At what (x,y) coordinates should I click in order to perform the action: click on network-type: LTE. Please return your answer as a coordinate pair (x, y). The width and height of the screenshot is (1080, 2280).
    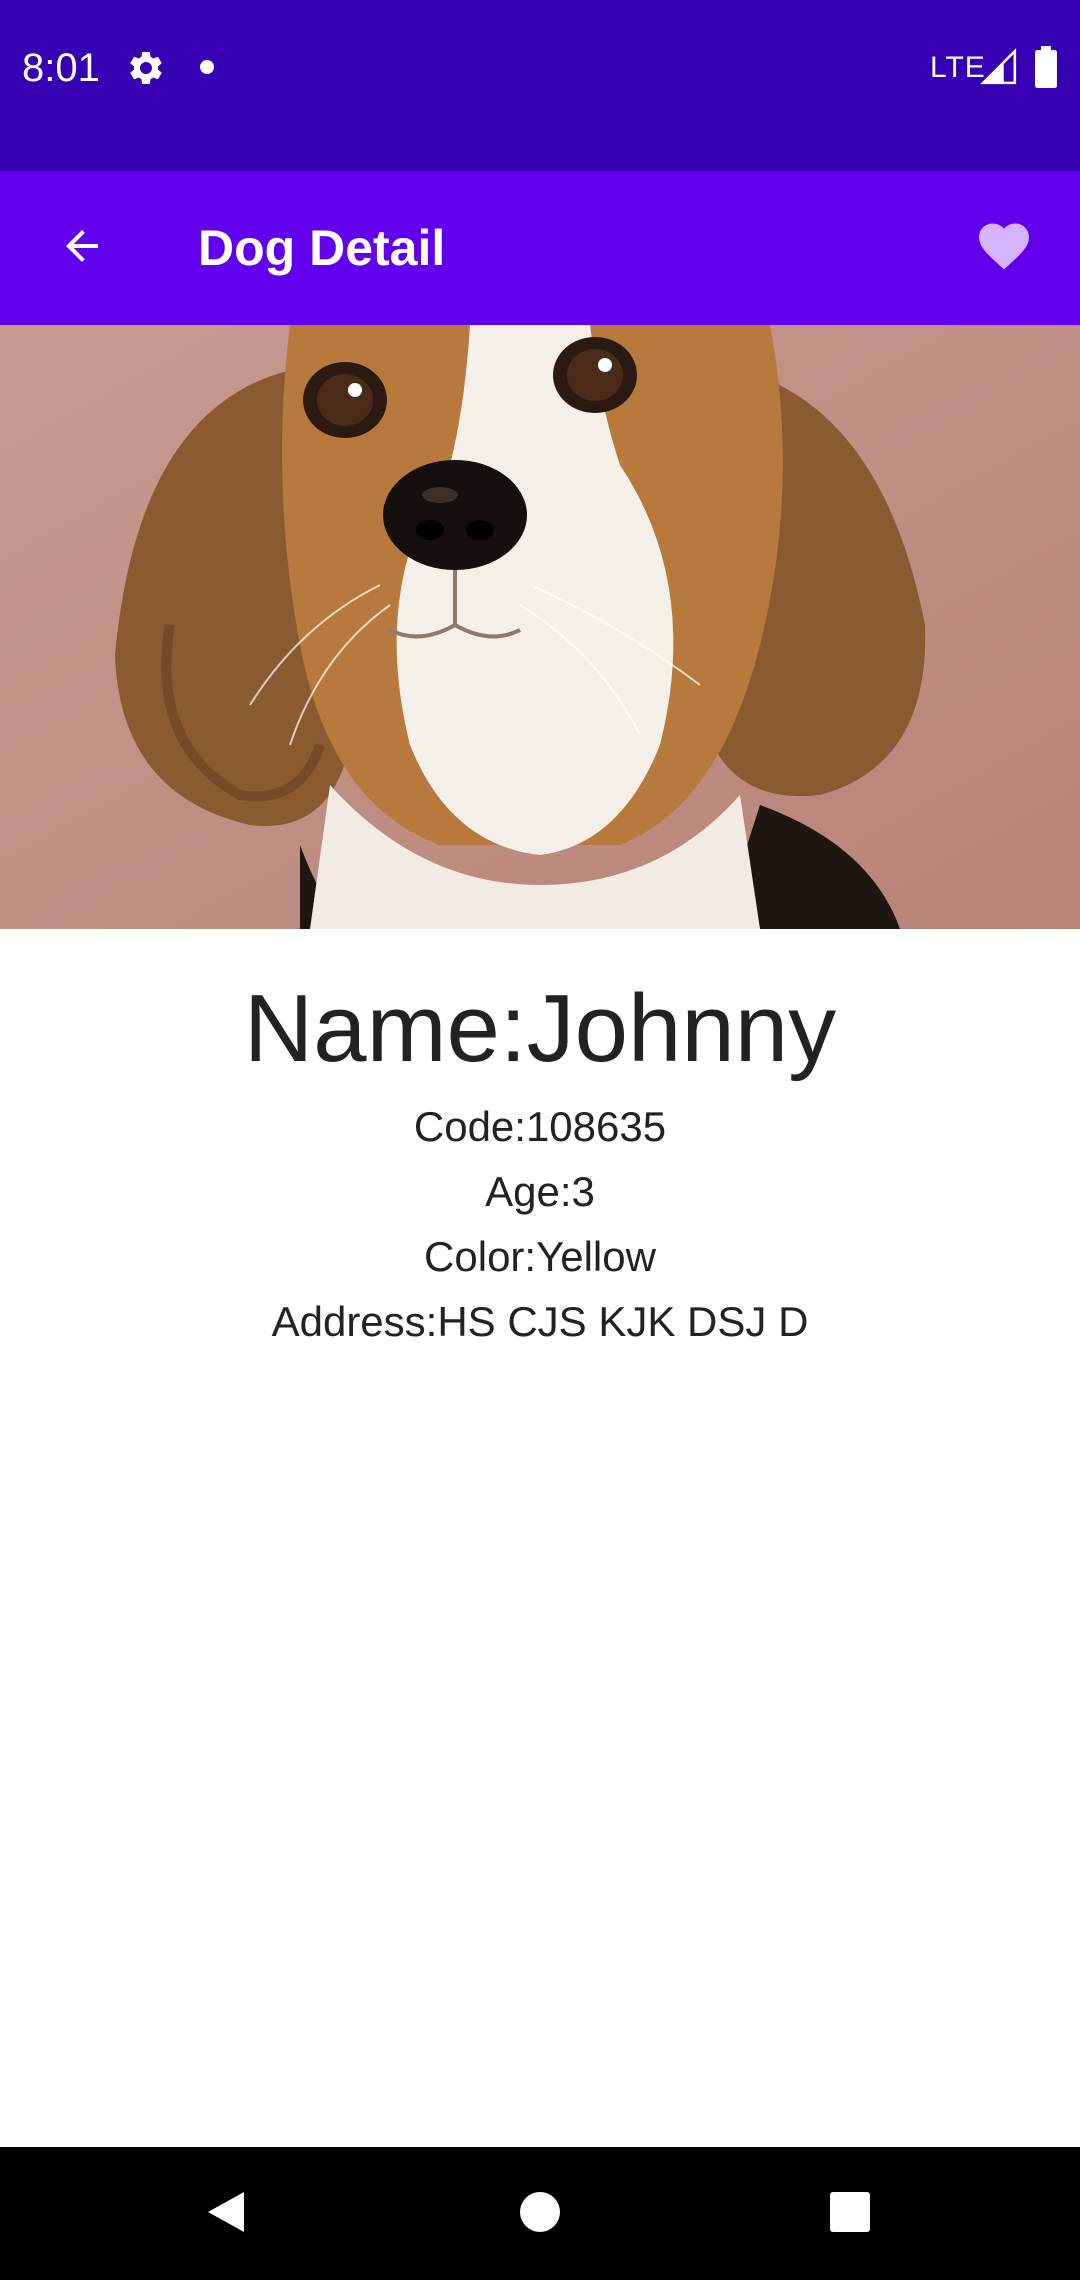
    Looking at the image, I should click on (958, 67).